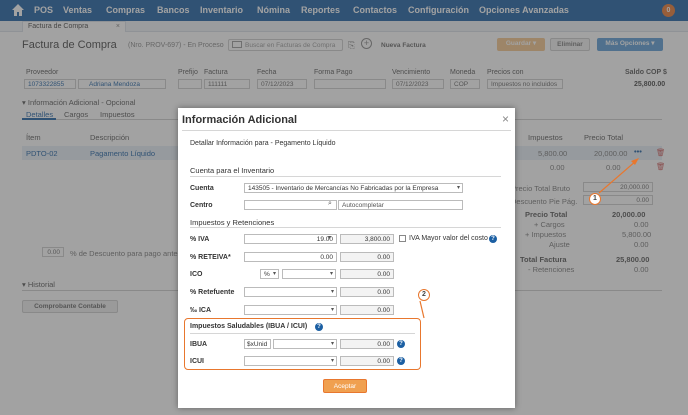 This screenshot has height=415, width=688. What do you see at coordinates (424, 295) in the screenshot?
I see `callout-2: 2` at bounding box center [424, 295].